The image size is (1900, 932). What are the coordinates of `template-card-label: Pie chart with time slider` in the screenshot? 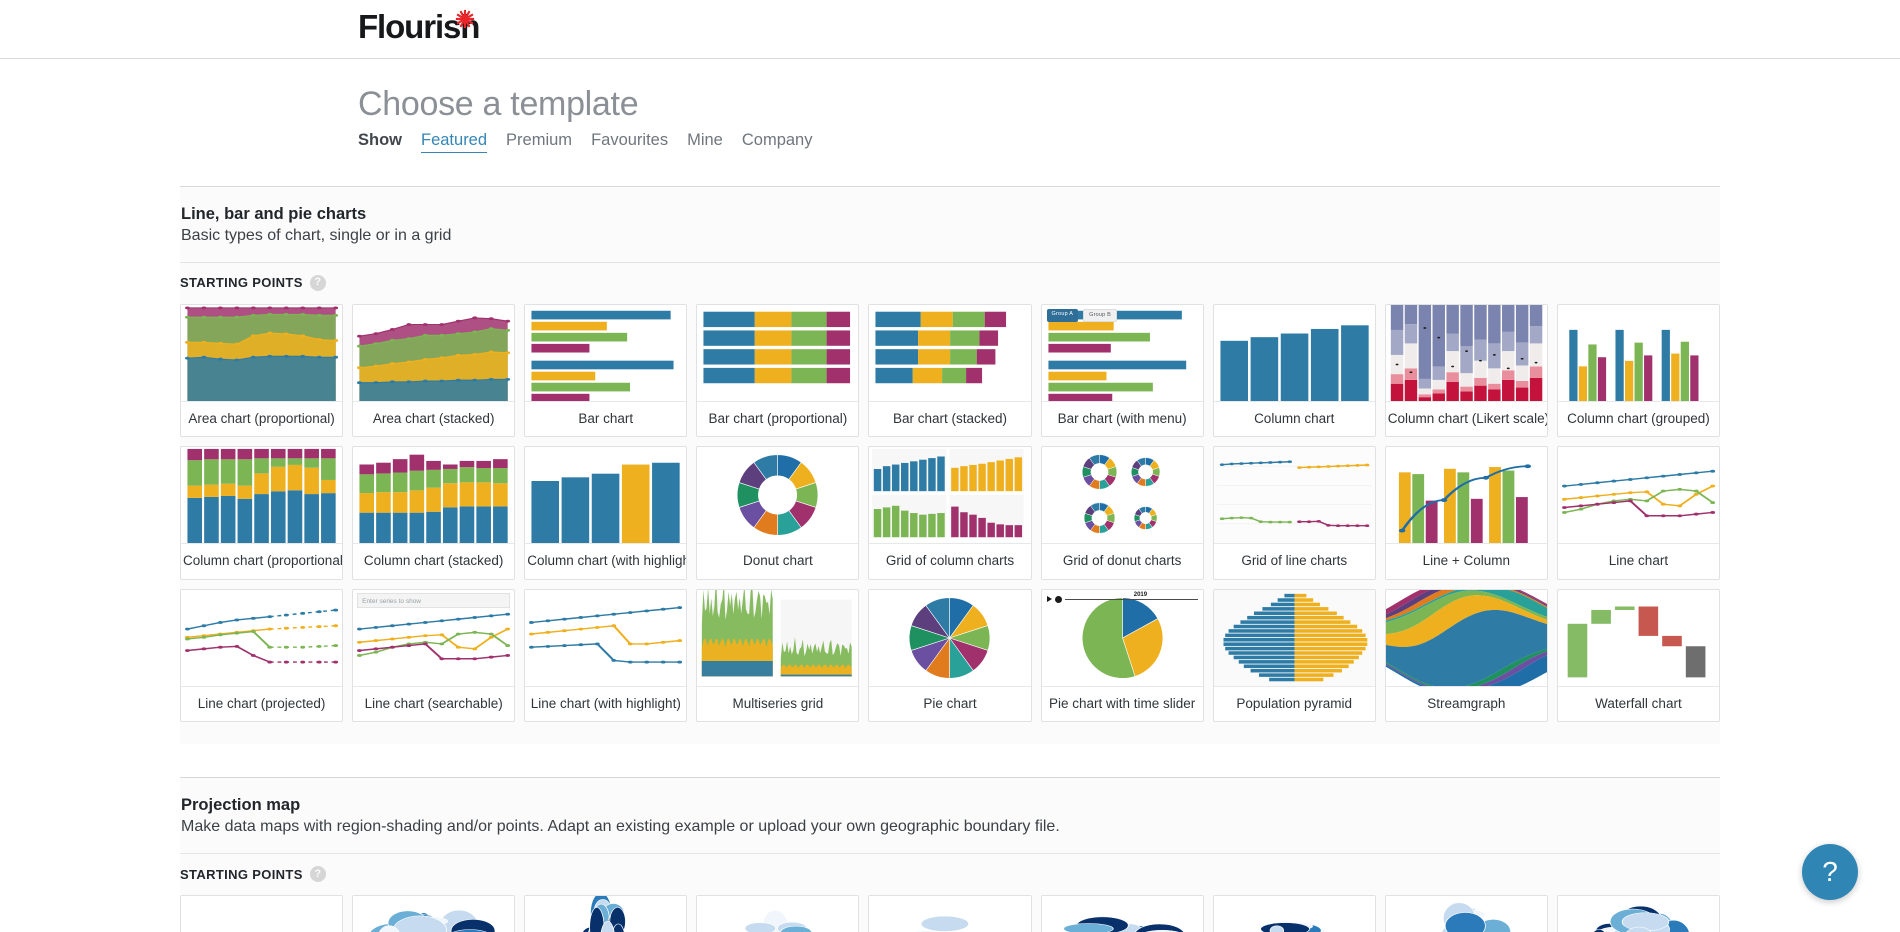 It's located at (1122, 703).